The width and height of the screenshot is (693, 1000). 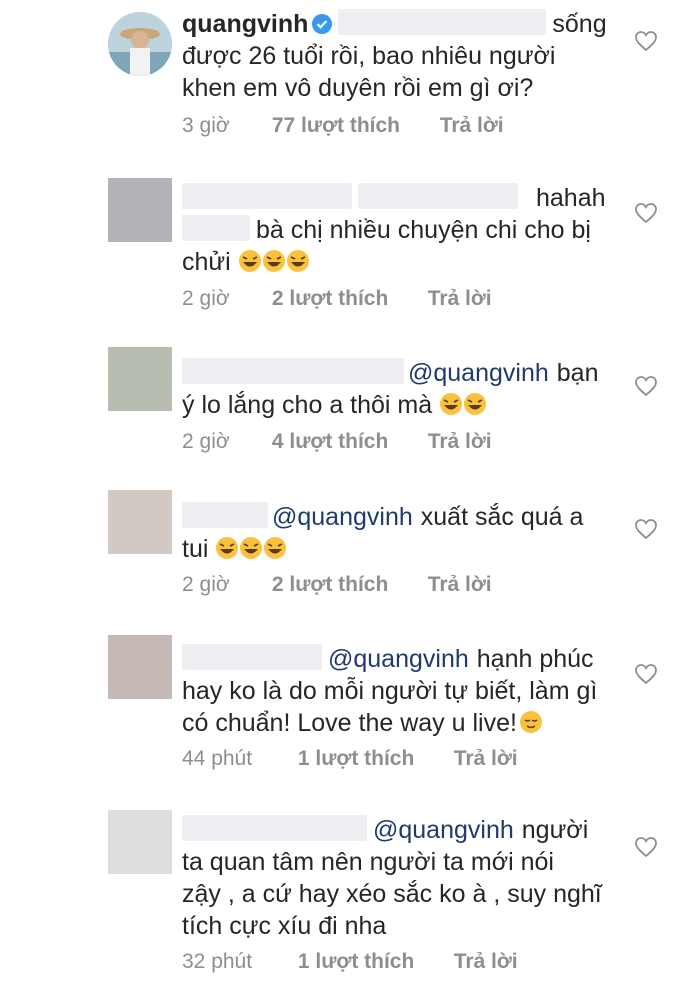 I want to click on timestamp: 32 phút, so click(x=217, y=961).